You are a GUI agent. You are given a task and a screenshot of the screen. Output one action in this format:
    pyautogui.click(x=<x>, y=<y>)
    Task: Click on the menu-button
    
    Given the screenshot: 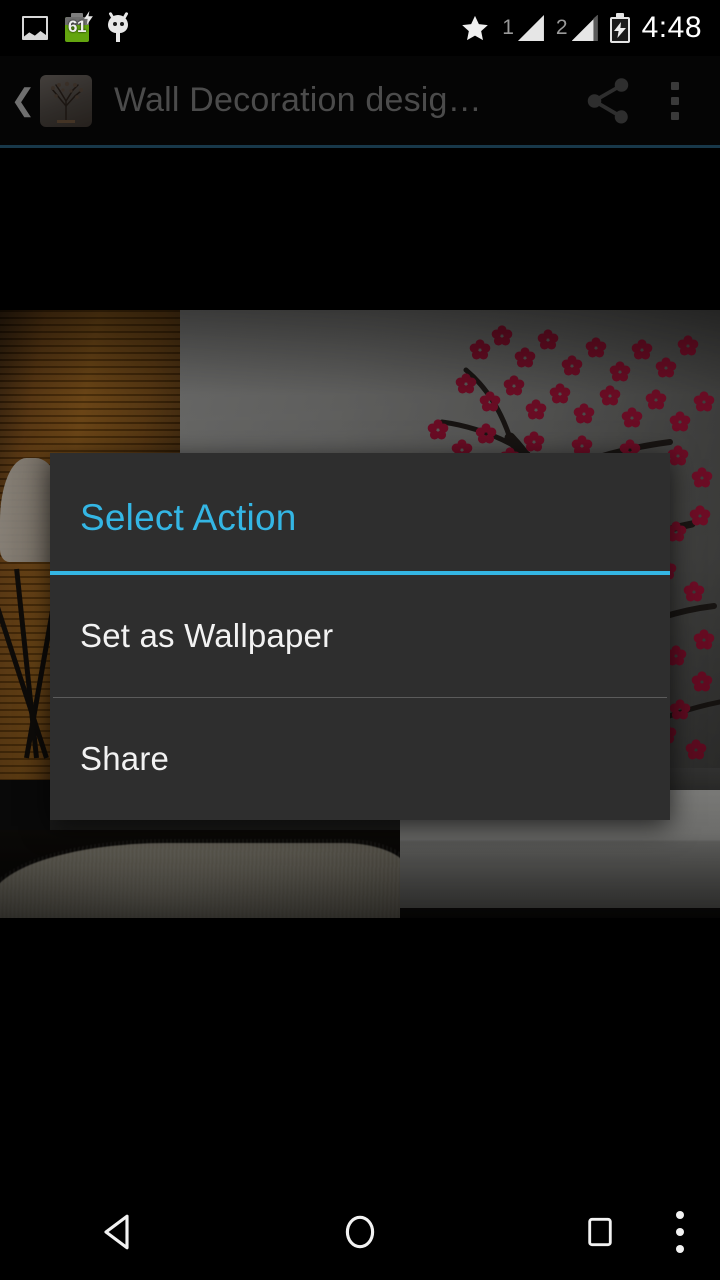 What is the action you would take?
    pyautogui.click(x=680, y=1232)
    